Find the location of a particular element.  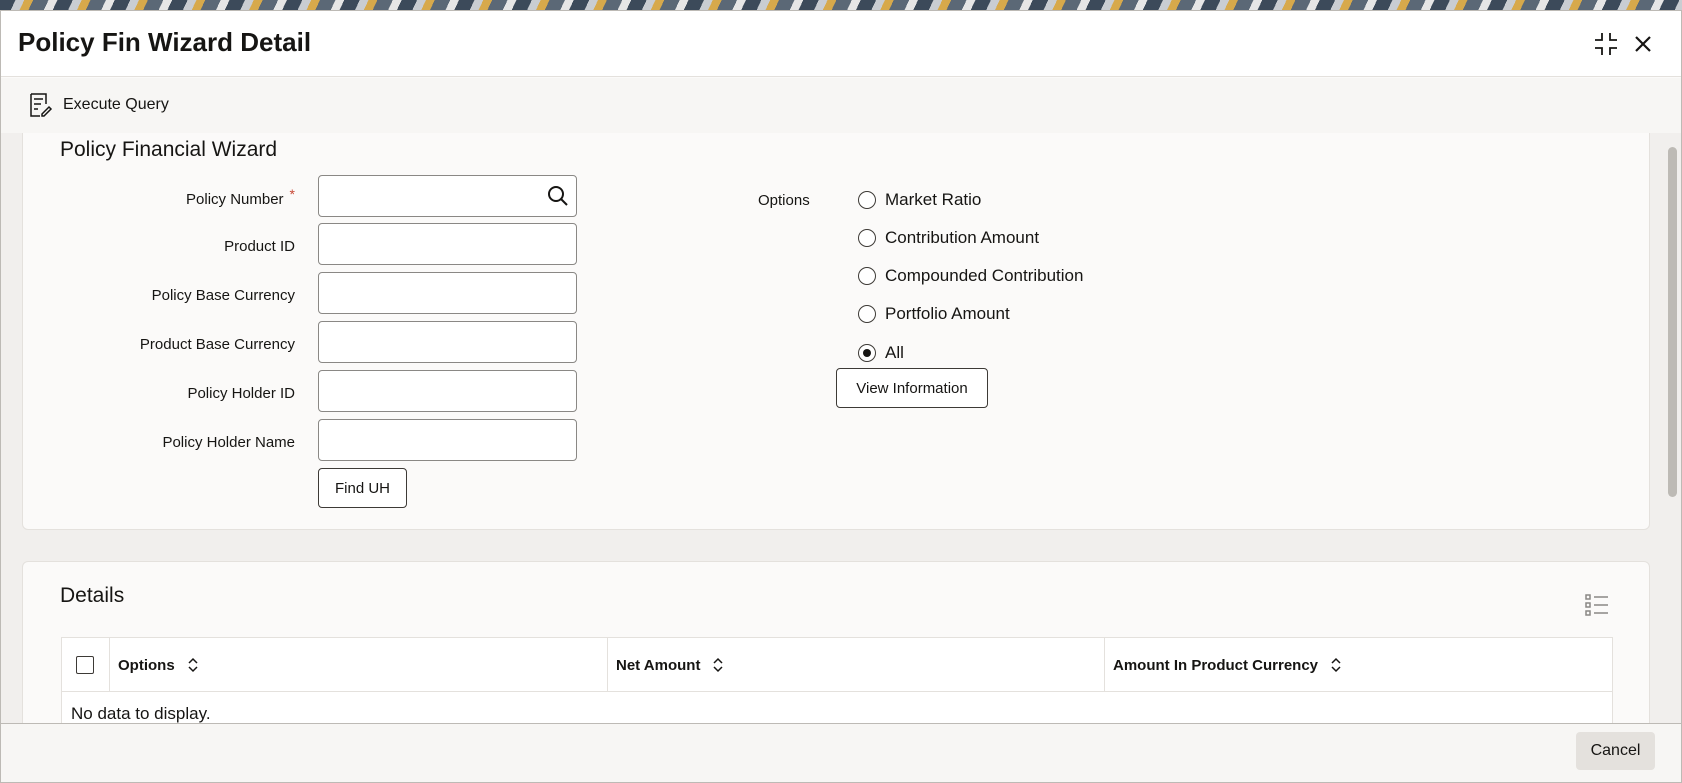

product-base-currency-input is located at coordinates (447, 342).